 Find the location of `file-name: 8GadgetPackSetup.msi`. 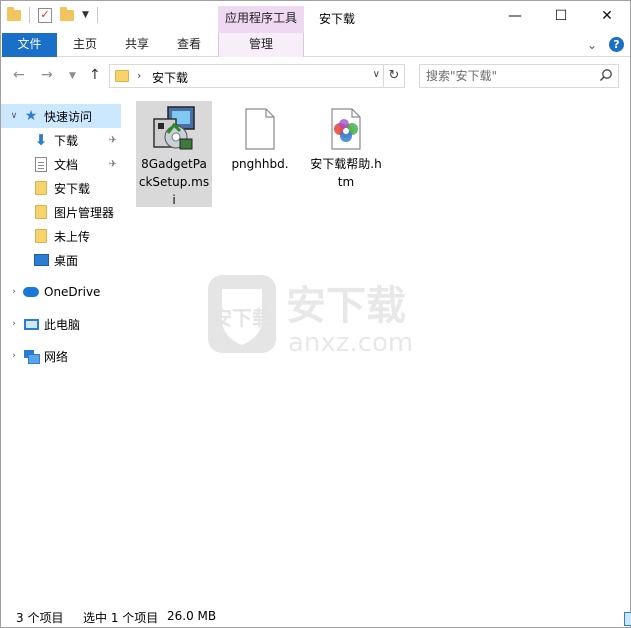

file-name: 8GadgetPackSetup.msi is located at coordinates (174, 182).